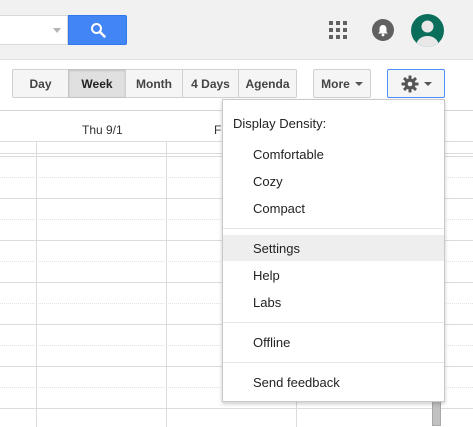 The image size is (473, 427). What do you see at coordinates (333, 302) in the screenshot?
I see `menu-item-labs: Labs` at bounding box center [333, 302].